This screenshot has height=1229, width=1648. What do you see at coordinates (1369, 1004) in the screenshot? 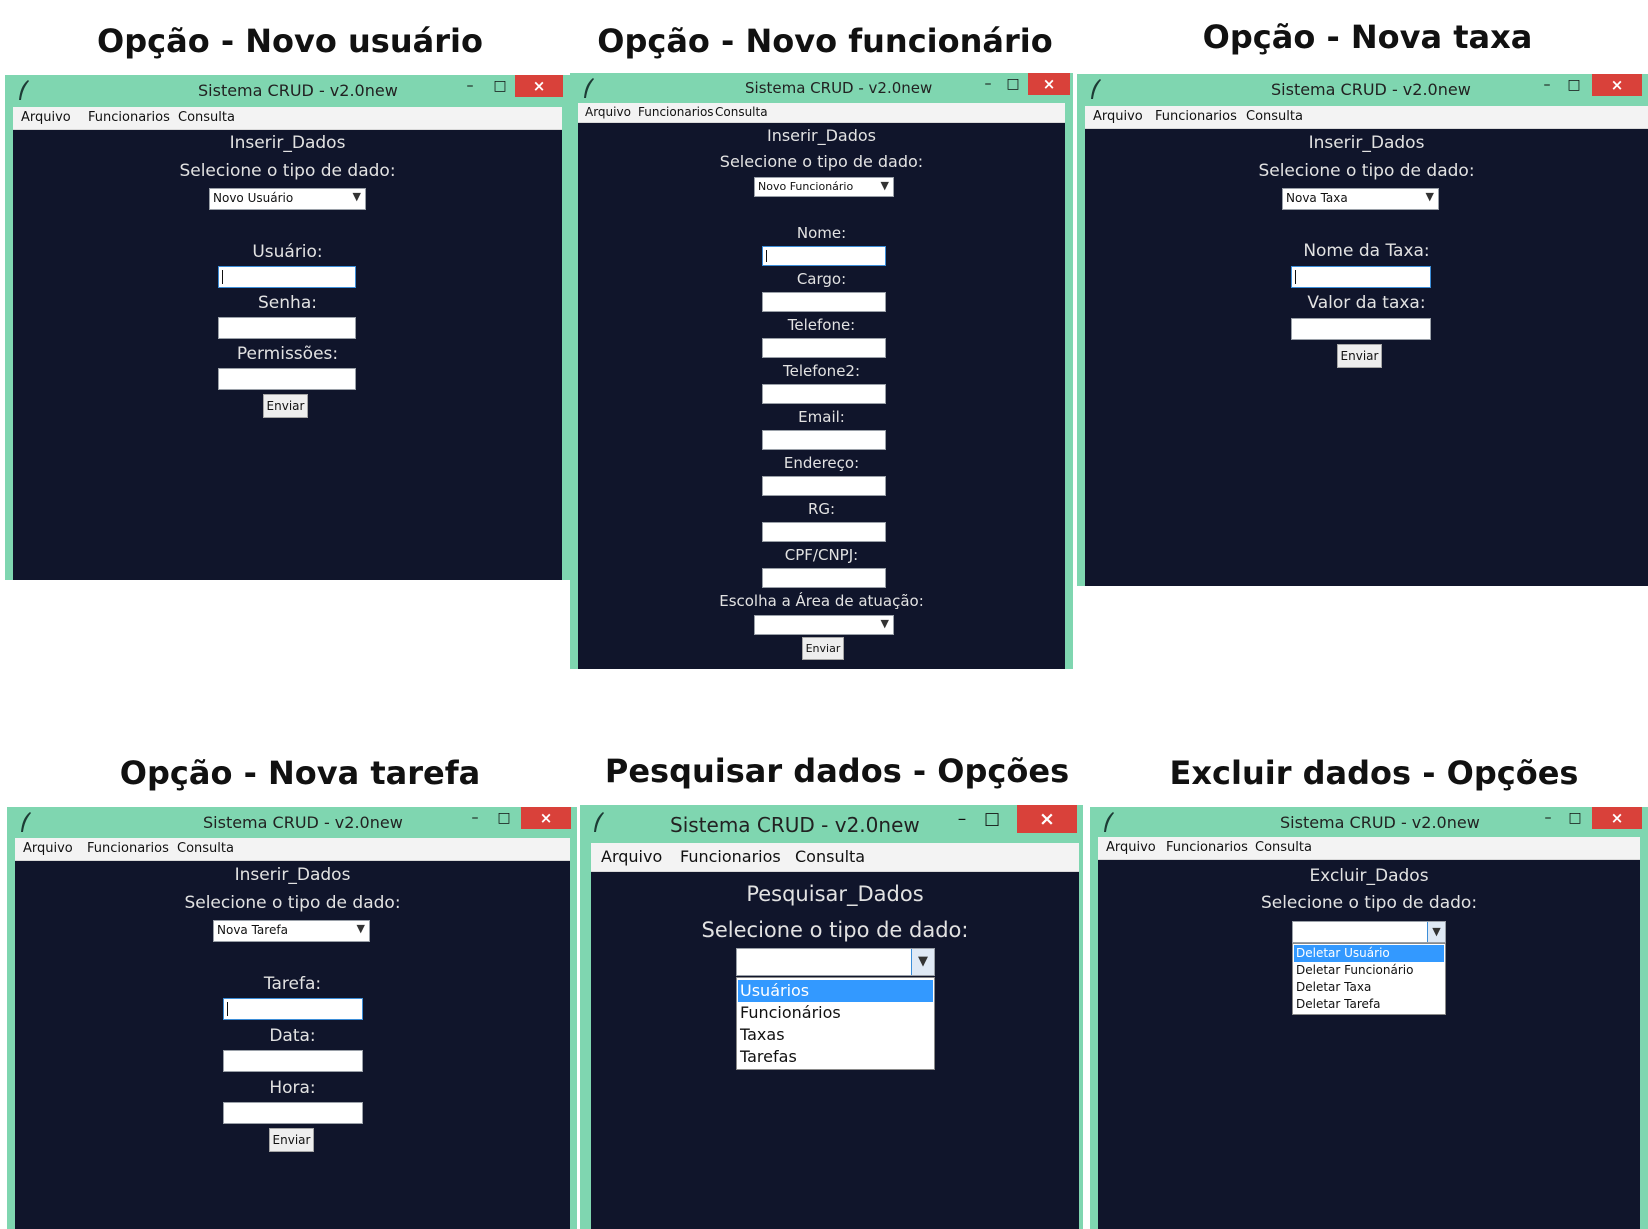
I see `option-deletar-tarefa: Deletar Tarefa` at bounding box center [1369, 1004].